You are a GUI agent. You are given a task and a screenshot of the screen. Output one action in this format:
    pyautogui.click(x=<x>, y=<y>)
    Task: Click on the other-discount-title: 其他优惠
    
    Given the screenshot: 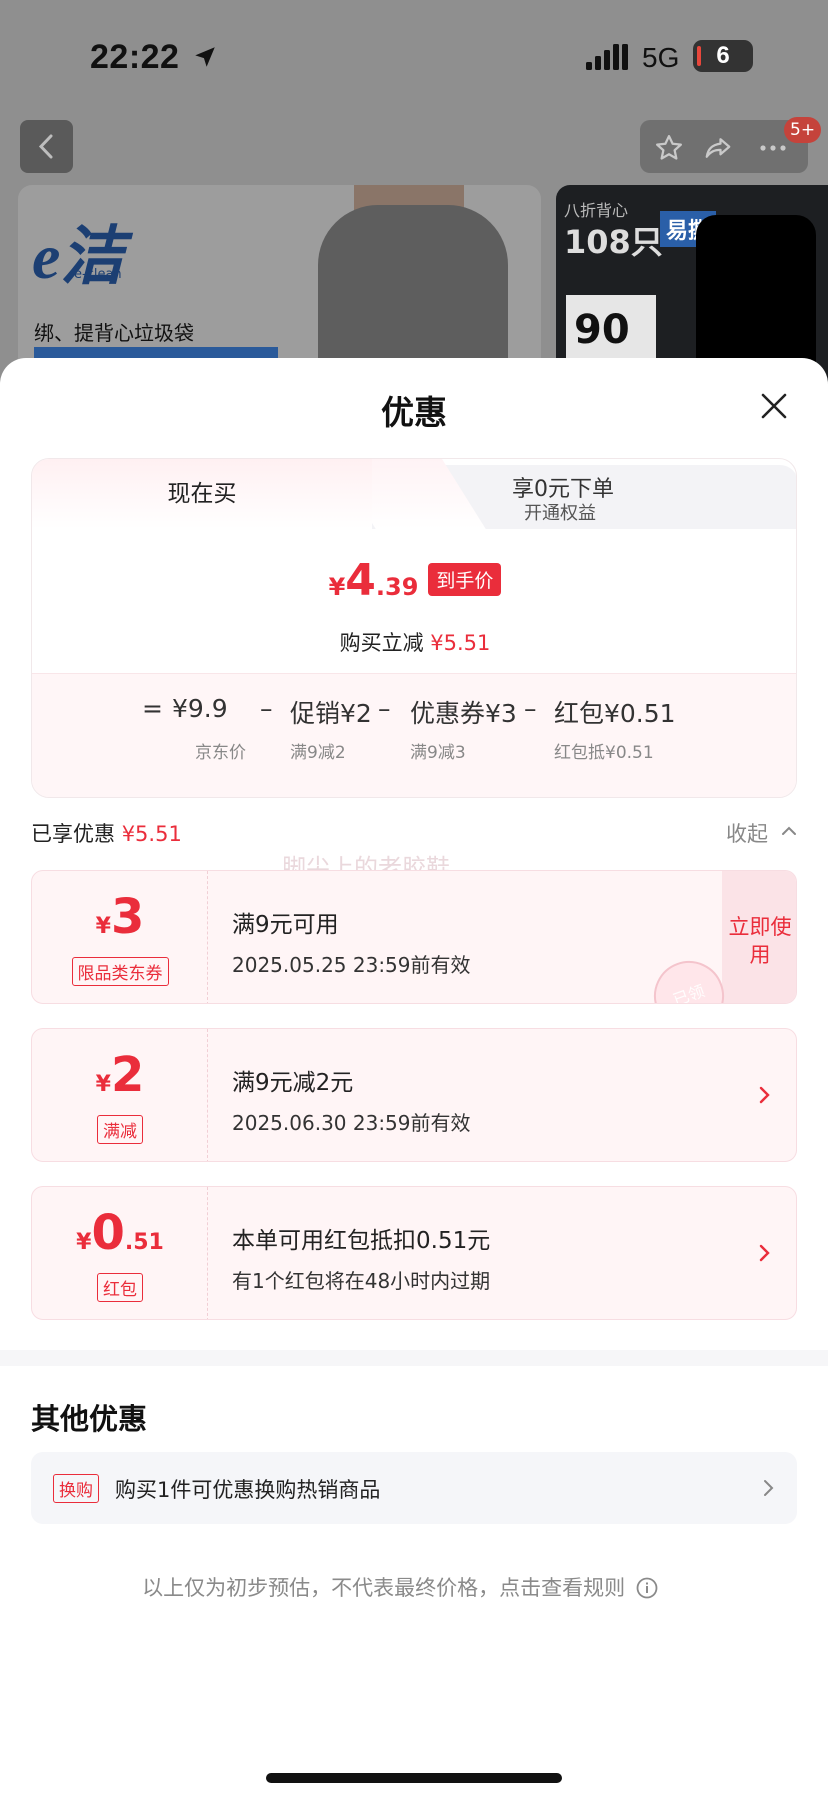 What is the action you would take?
    pyautogui.click(x=89, y=1419)
    